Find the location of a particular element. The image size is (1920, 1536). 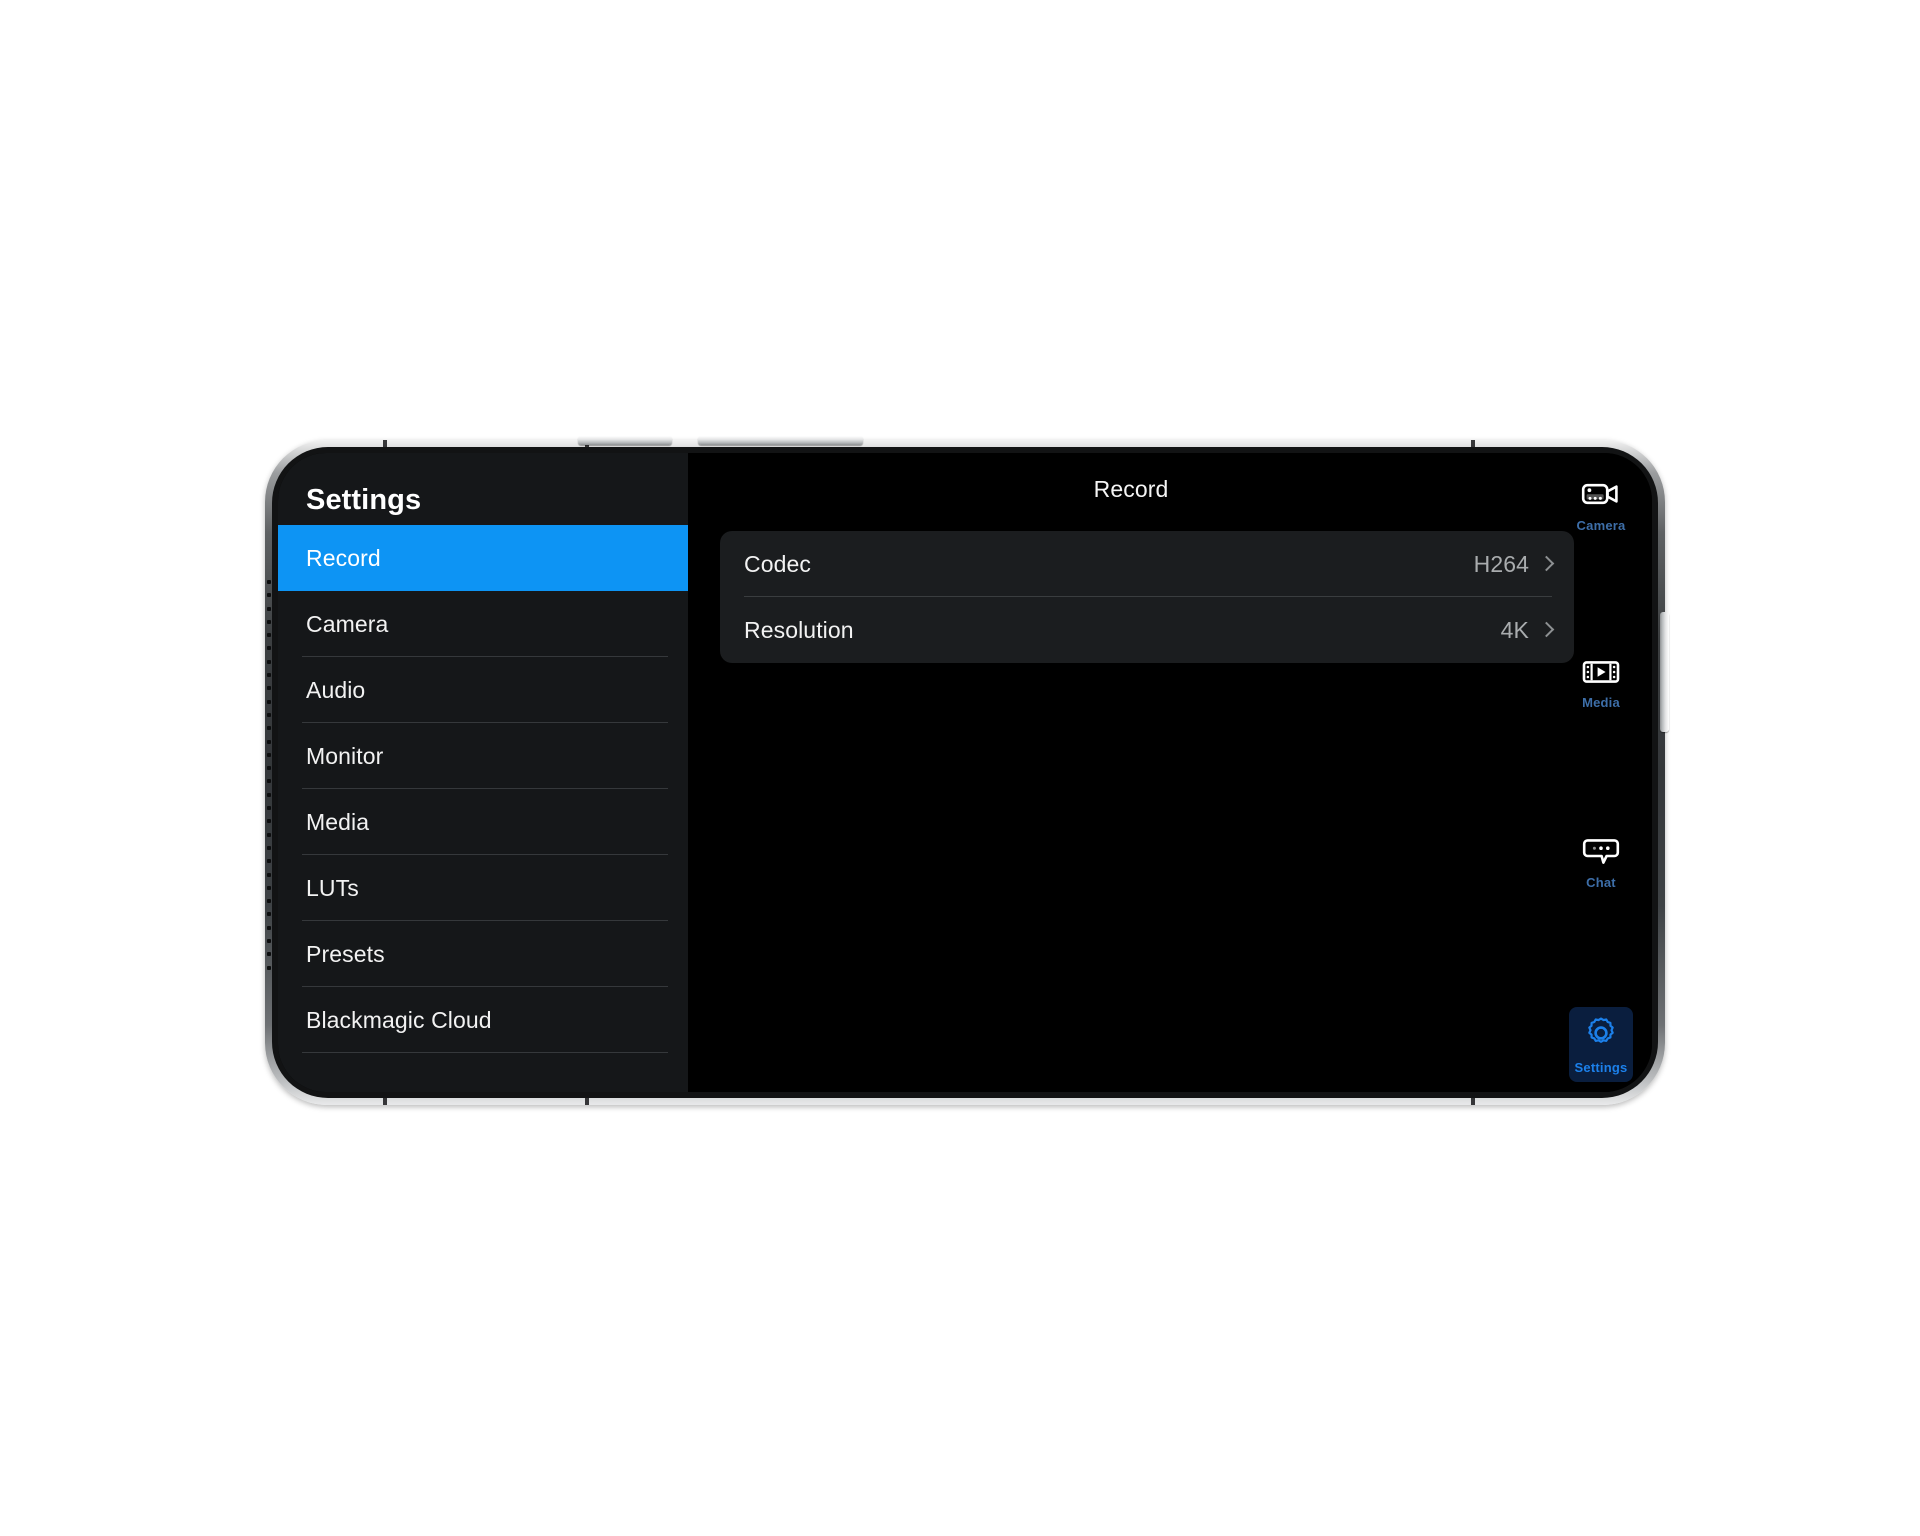

setting-value-group: H264 is located at coordinates (1514, 564).